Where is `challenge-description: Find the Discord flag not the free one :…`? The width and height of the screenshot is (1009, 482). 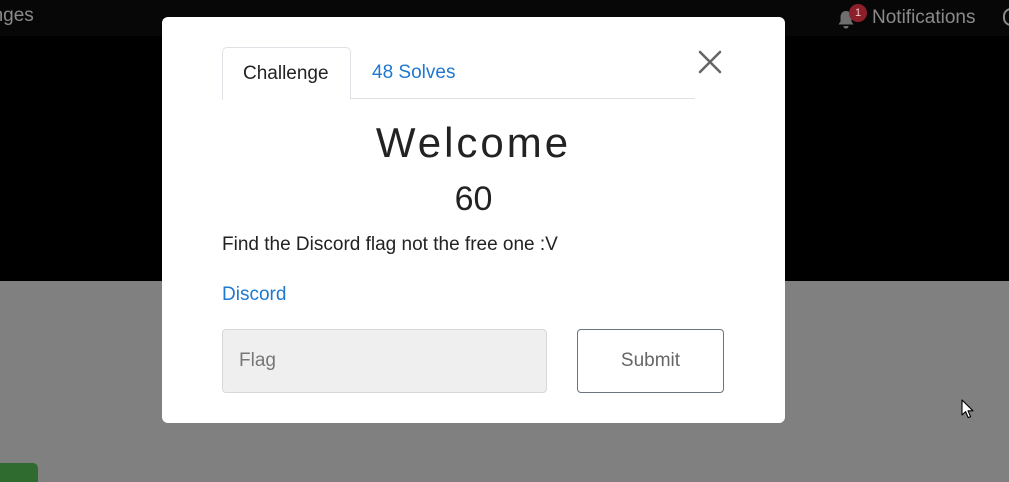
challenge-description: Find the Discord flag not the free one :… is located at coordinates (390, 244).